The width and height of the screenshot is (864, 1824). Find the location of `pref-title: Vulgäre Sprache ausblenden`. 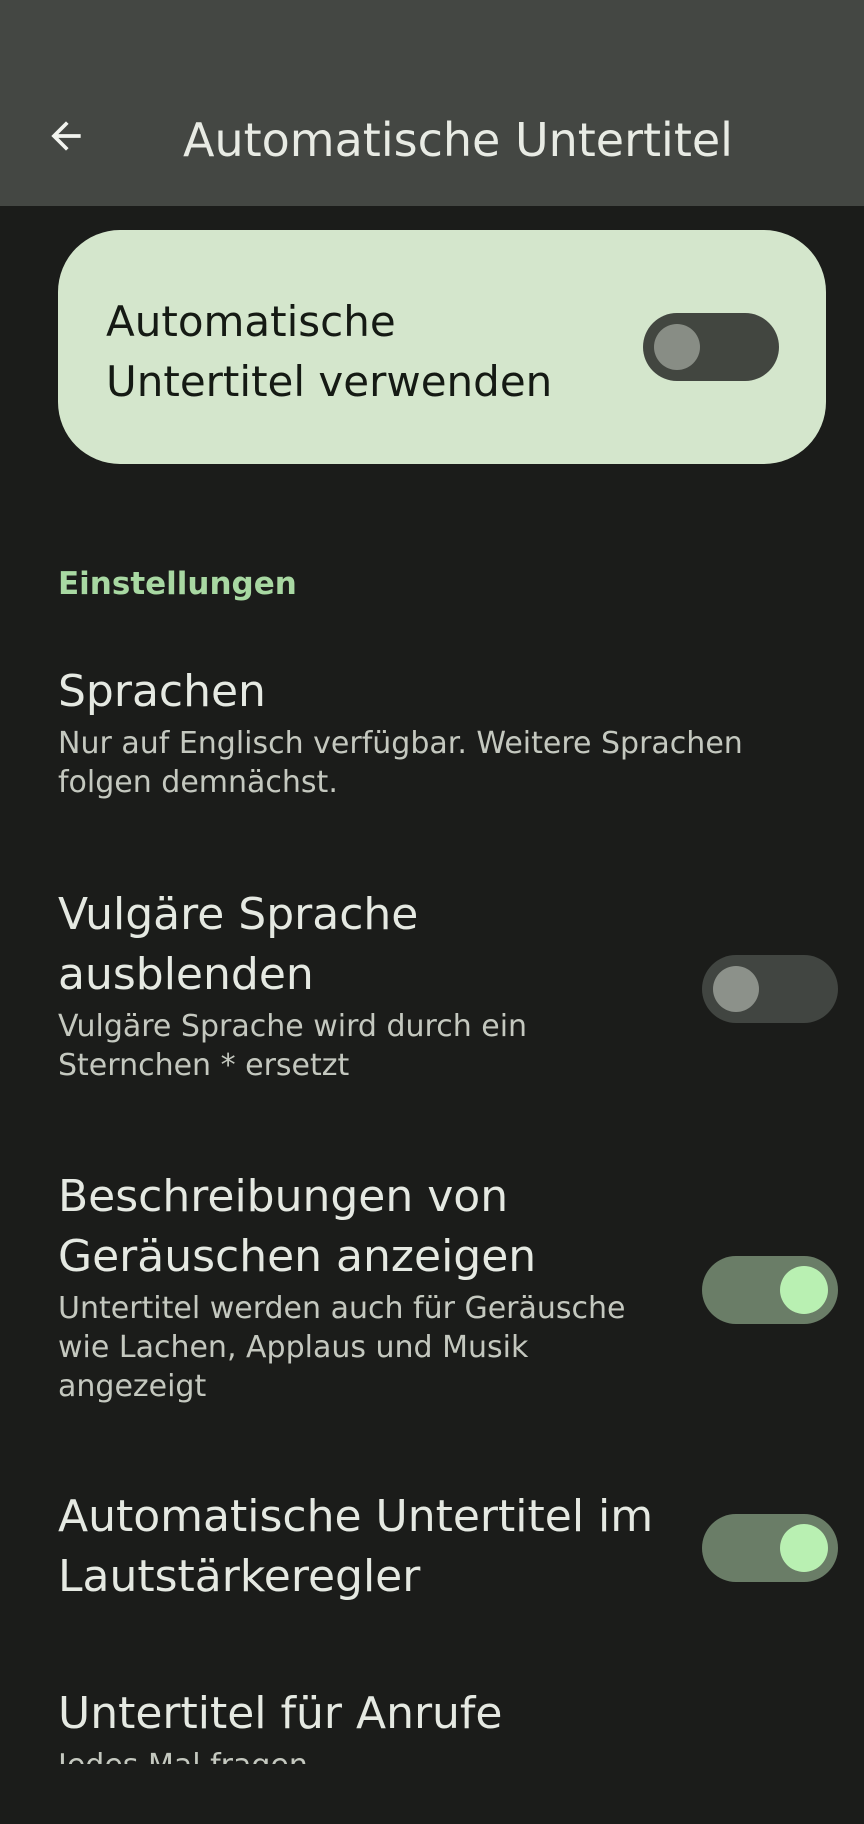

pref-title: Vulgäre Sprache ausblenden is located at coordinates (238, 944).